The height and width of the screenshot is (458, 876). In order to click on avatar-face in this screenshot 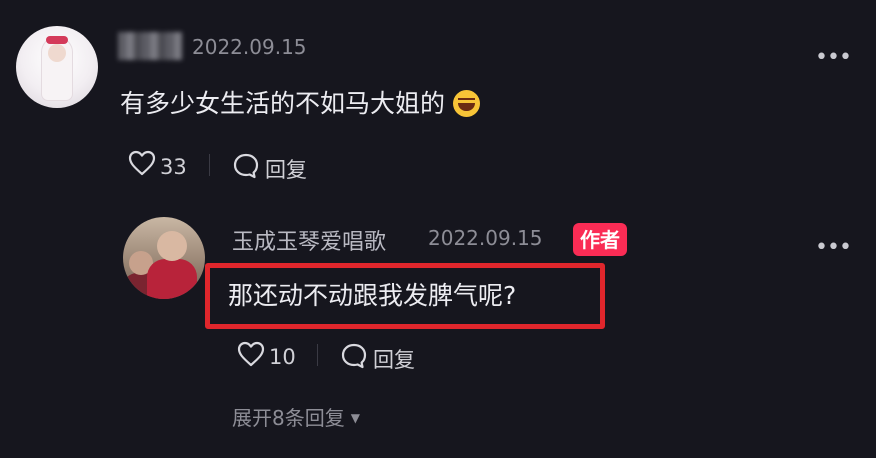, I will do `click(57, 53)`.